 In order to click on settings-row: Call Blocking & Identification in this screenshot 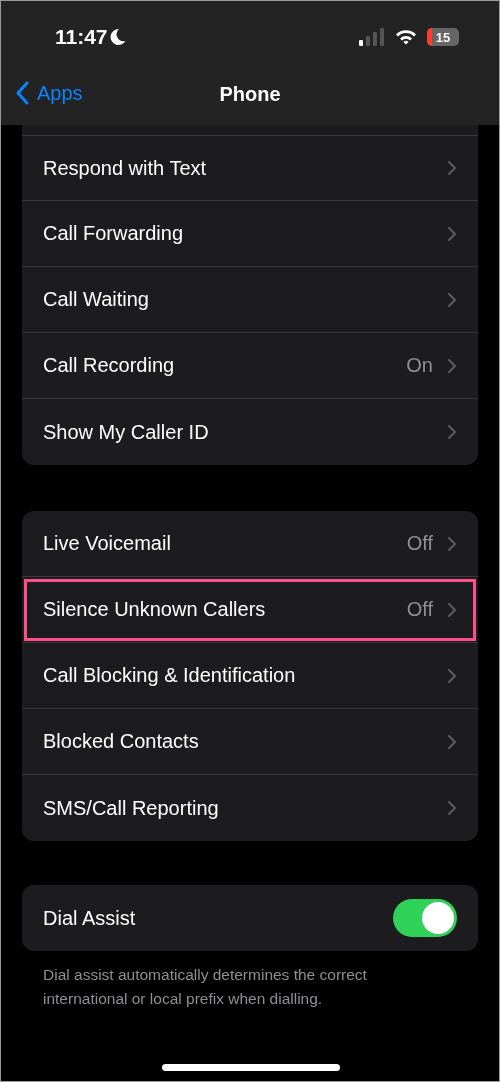, I will do `click(250, 676)`.